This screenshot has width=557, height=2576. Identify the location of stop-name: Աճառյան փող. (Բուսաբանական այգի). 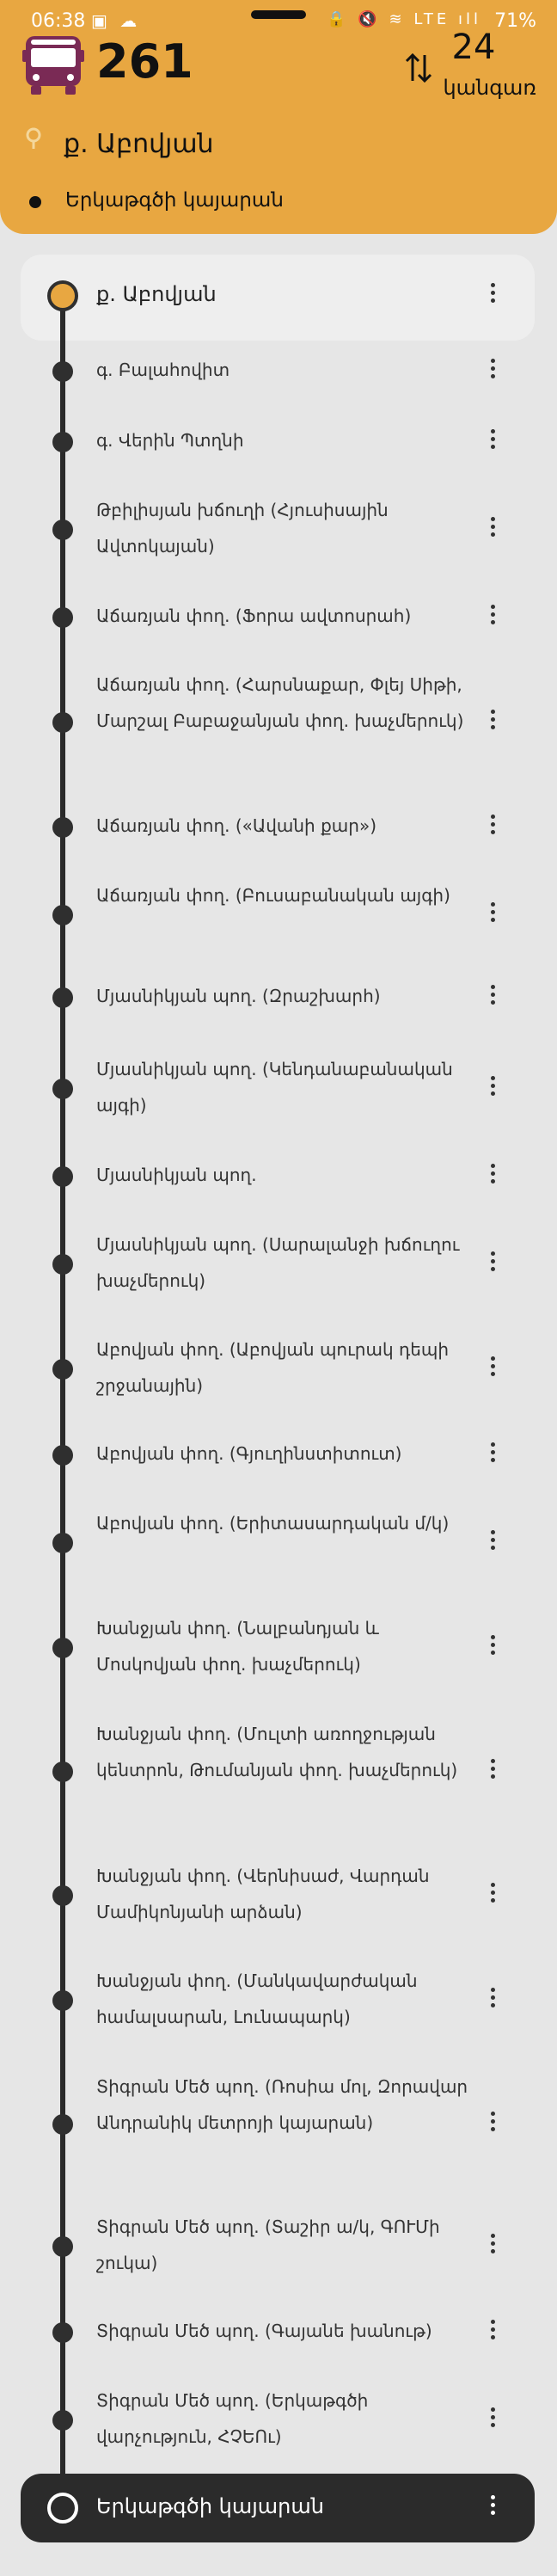
(273, 896).